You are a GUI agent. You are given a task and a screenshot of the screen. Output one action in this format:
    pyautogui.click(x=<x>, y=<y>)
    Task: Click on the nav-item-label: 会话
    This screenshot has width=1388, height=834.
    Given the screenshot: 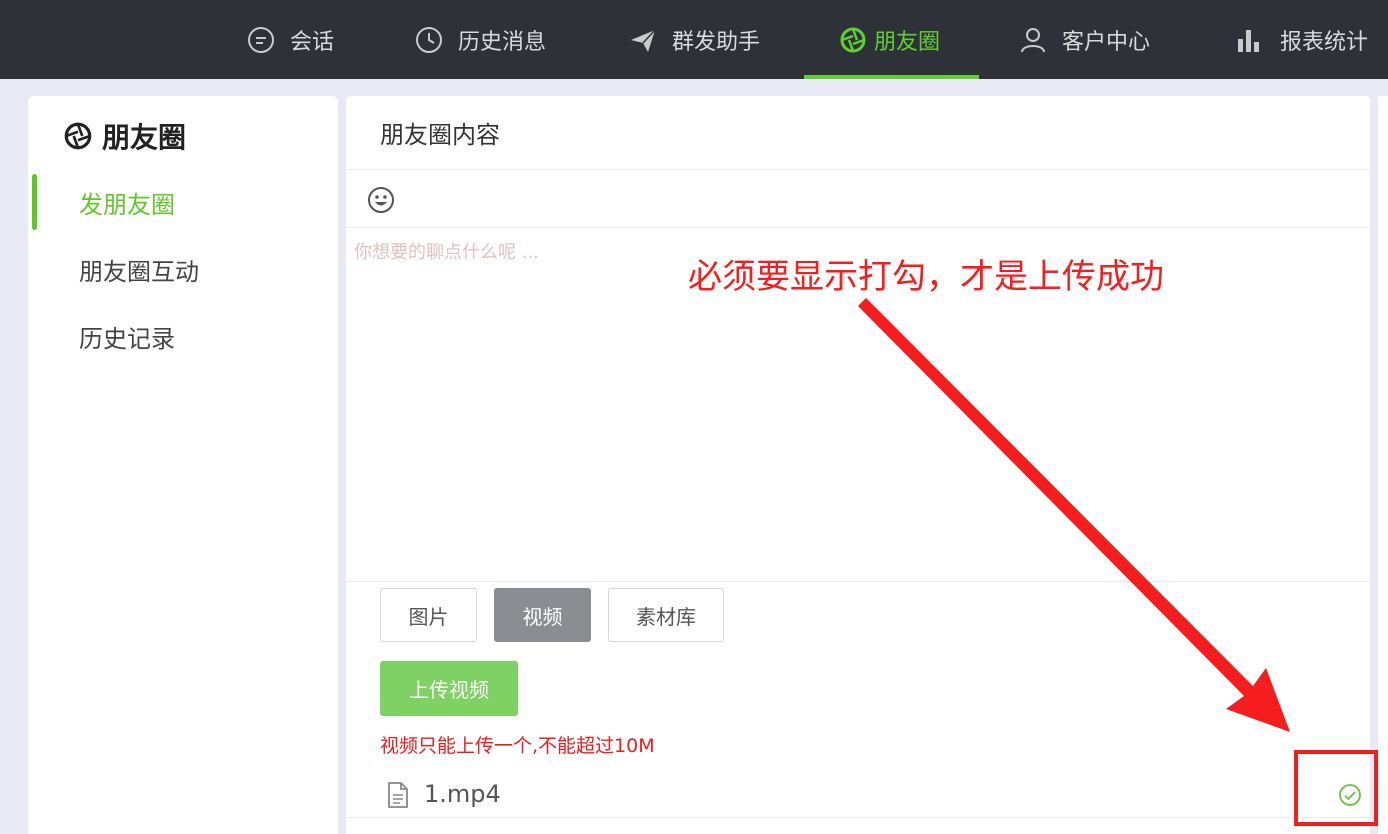 What is the action you would take?
    pyautogui.click(x=312, y=42)
    